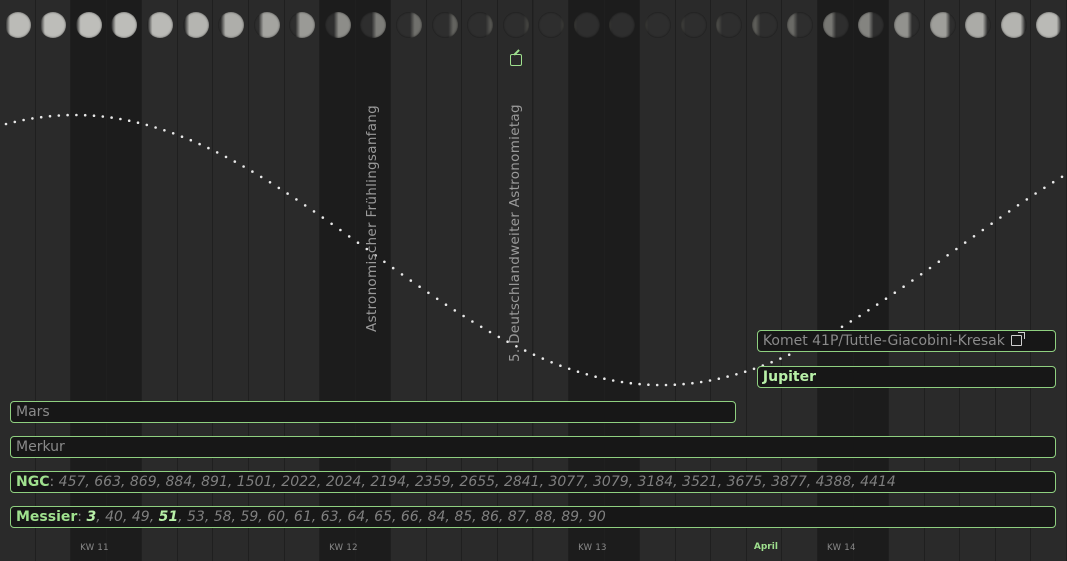 This screenshot has width=1067, height=561. I want to click on merkur-bar: Merkur, so click(533, 447).